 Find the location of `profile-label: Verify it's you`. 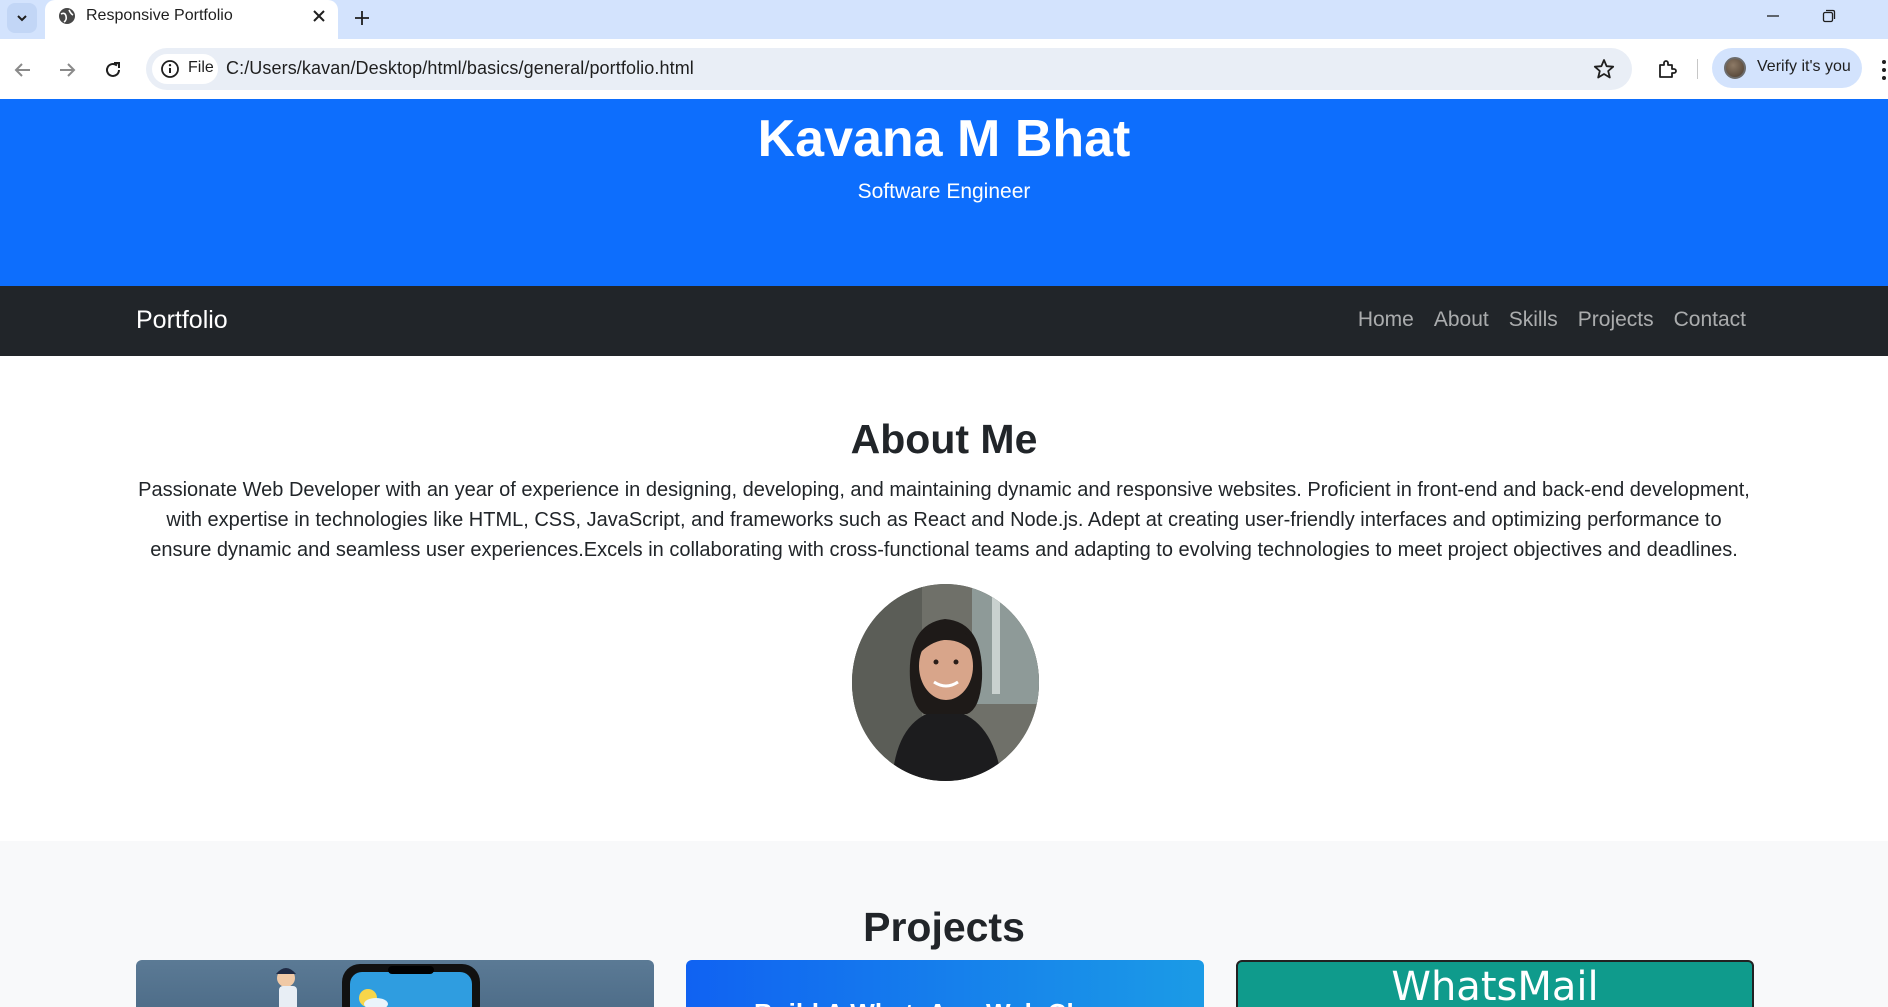

profile-label: Verify it's you is located at coordinates (1804, 66).